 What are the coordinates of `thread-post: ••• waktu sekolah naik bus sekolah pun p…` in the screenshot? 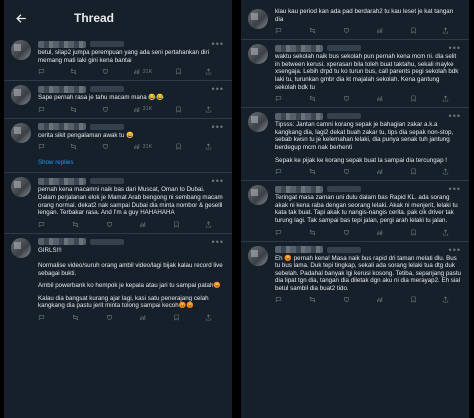 It's located at (355, 74).